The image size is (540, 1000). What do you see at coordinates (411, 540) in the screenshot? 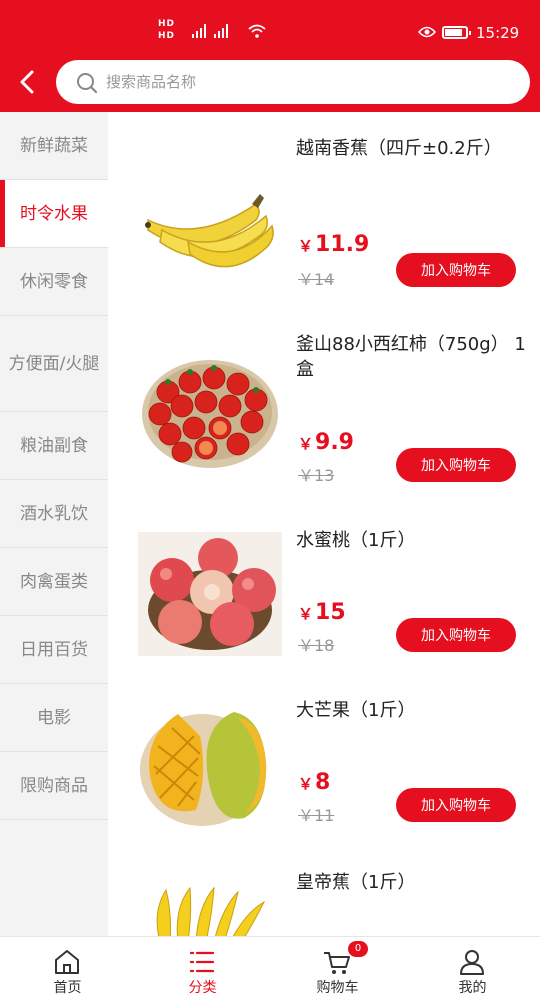
I see `product-name: 水蜜桃（1斤）` at bounding box center [411, 540].